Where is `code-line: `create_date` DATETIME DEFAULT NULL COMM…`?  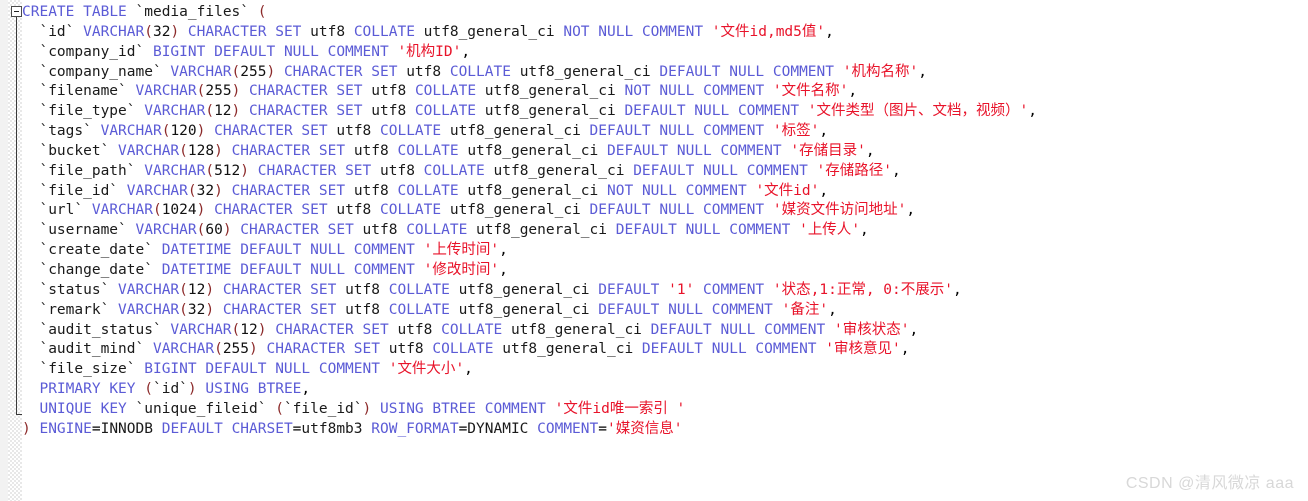
code-line: `create_date` DATETIME DEFAULT NULL COMM… is located at coordinates (665, 251).